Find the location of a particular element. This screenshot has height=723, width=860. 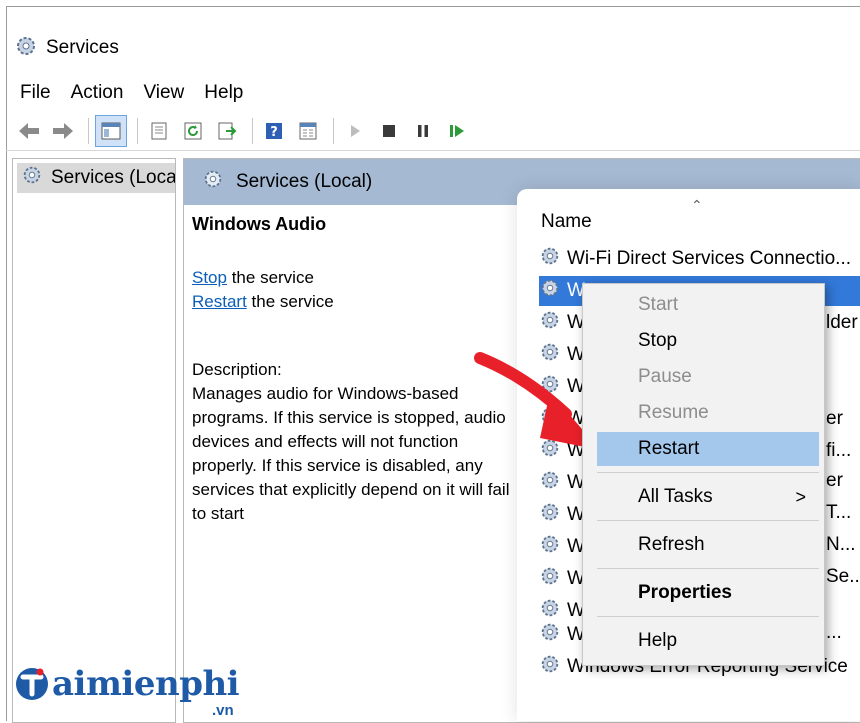

restart-service-icon is located at coordinates (457, 131).